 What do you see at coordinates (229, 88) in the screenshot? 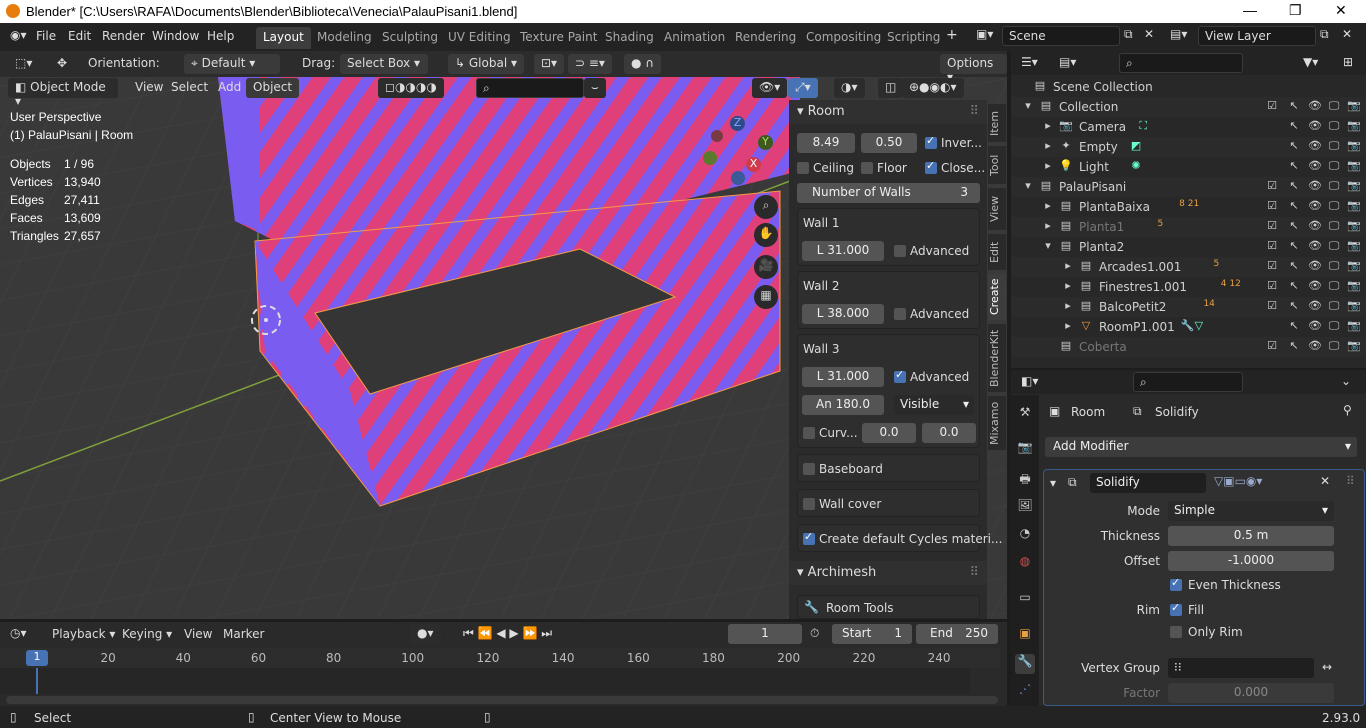
I see `menu-add: Add` at bounding box center [229, 88].